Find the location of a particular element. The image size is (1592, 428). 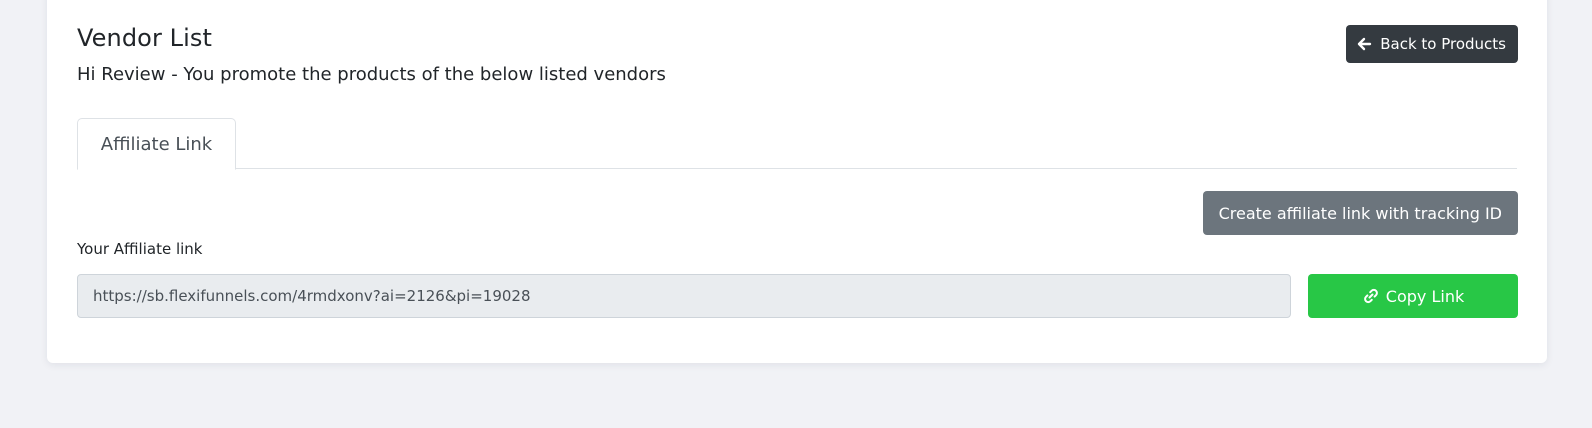

copy-link-label: Copy Link is located at coordinates (1425, 296).